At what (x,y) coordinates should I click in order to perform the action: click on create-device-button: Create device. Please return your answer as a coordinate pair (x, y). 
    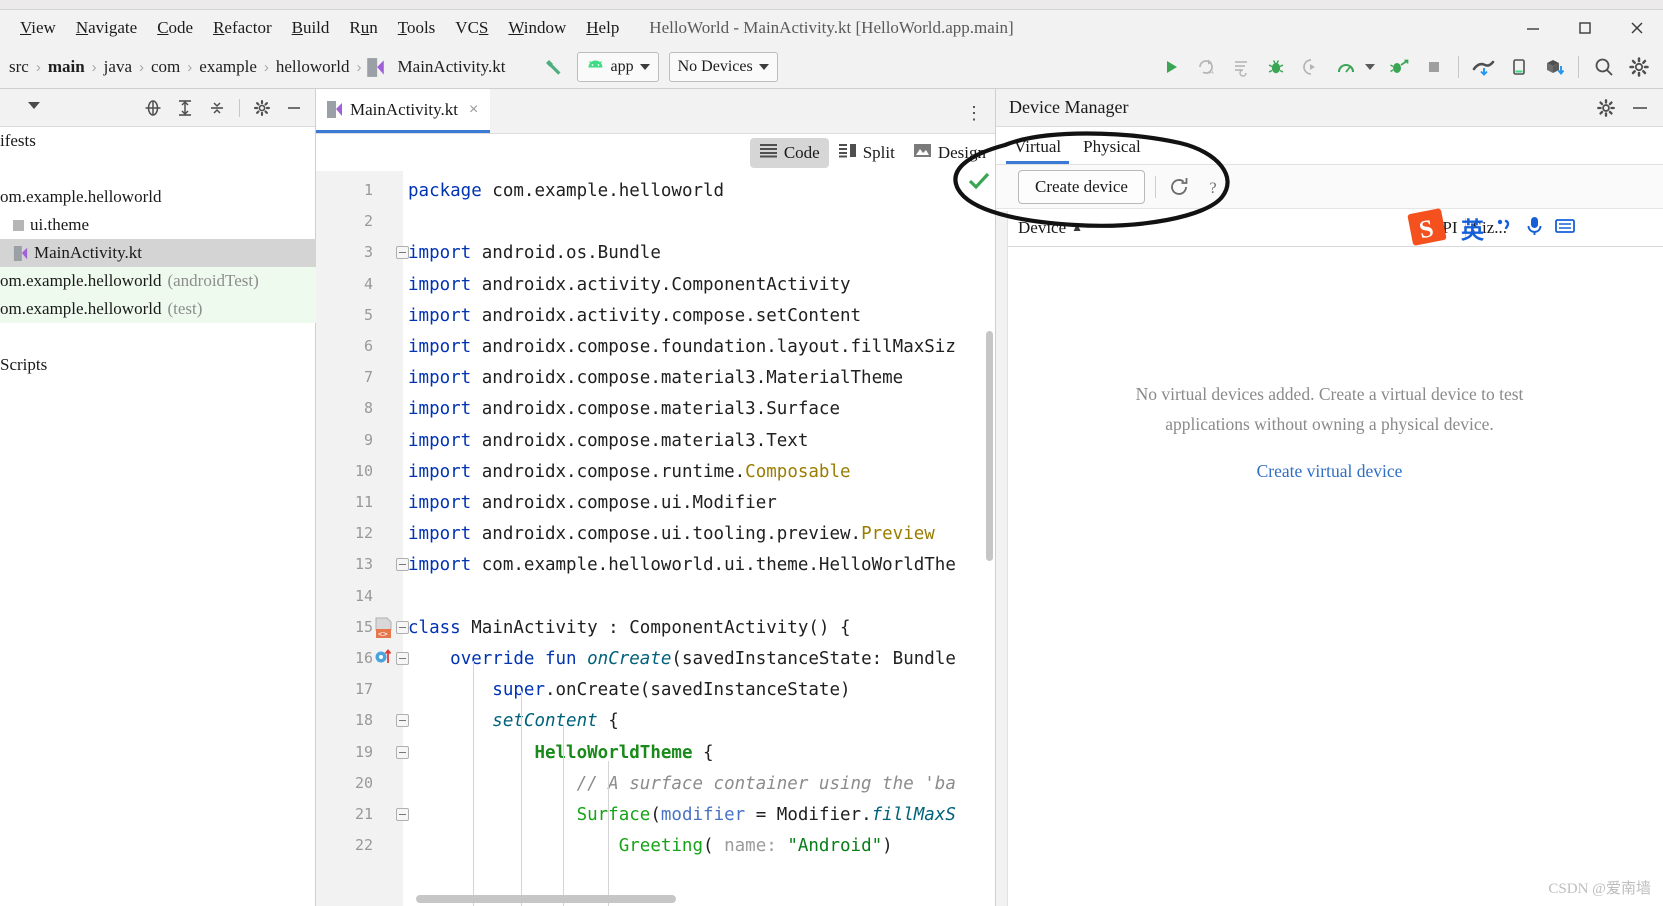
    Looking at the image, I should click on (1081, 186).